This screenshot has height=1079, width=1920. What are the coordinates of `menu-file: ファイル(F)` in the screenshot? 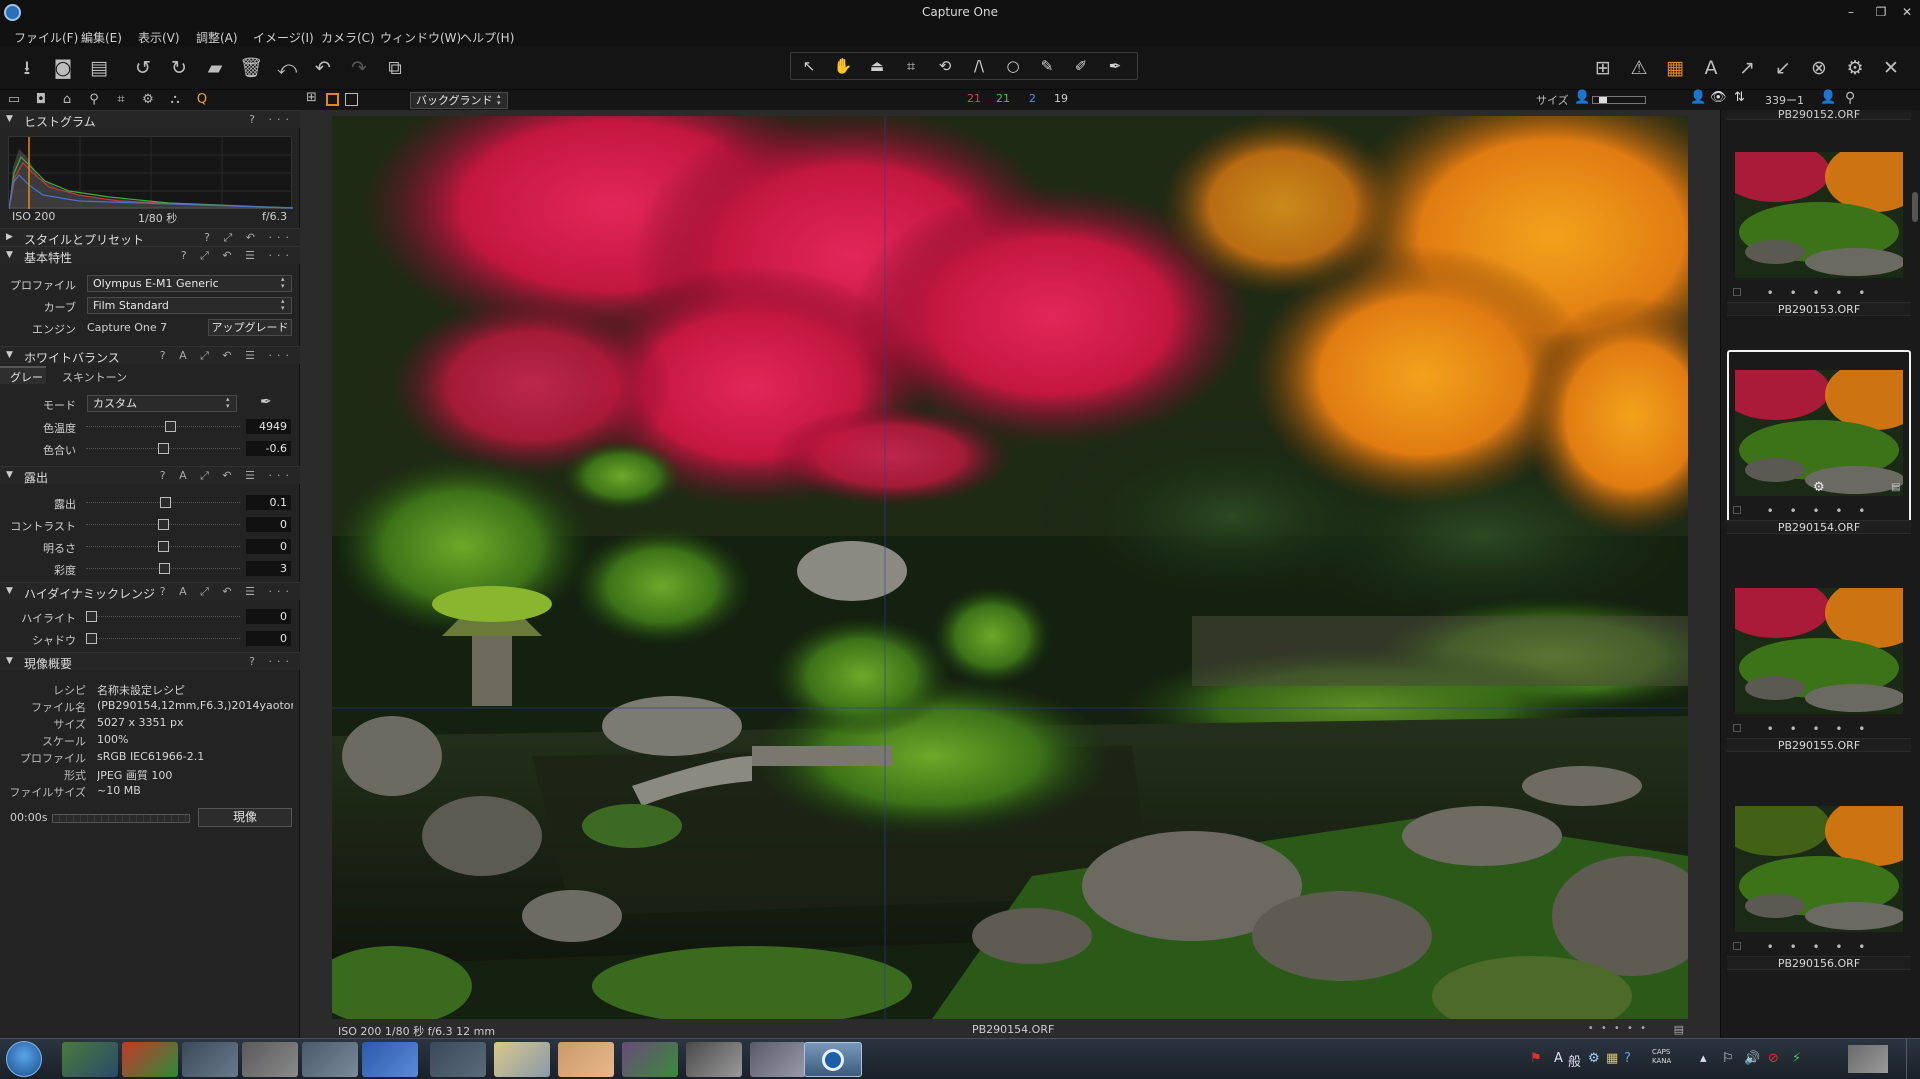 It's located at (46, 37).